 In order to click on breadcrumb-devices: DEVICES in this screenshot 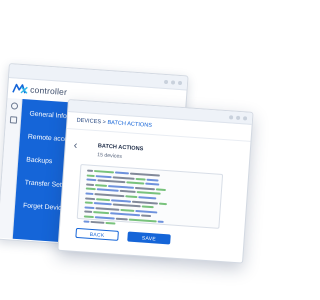, I will do `click(88, 122)`.